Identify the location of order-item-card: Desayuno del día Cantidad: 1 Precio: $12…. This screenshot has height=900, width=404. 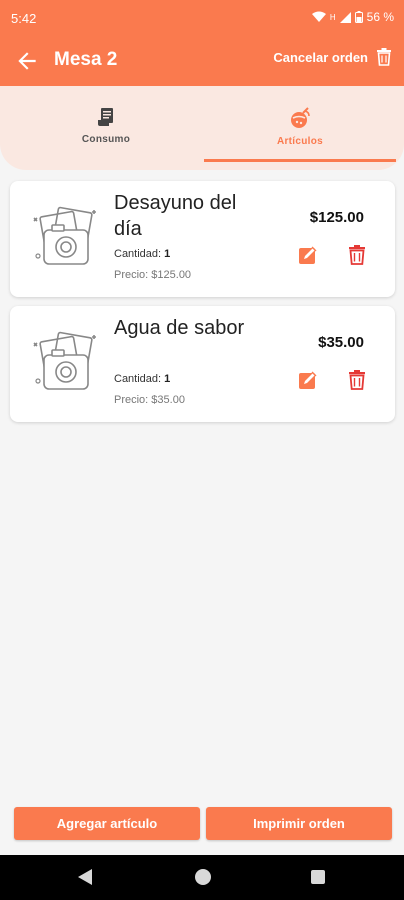
(202, 239).